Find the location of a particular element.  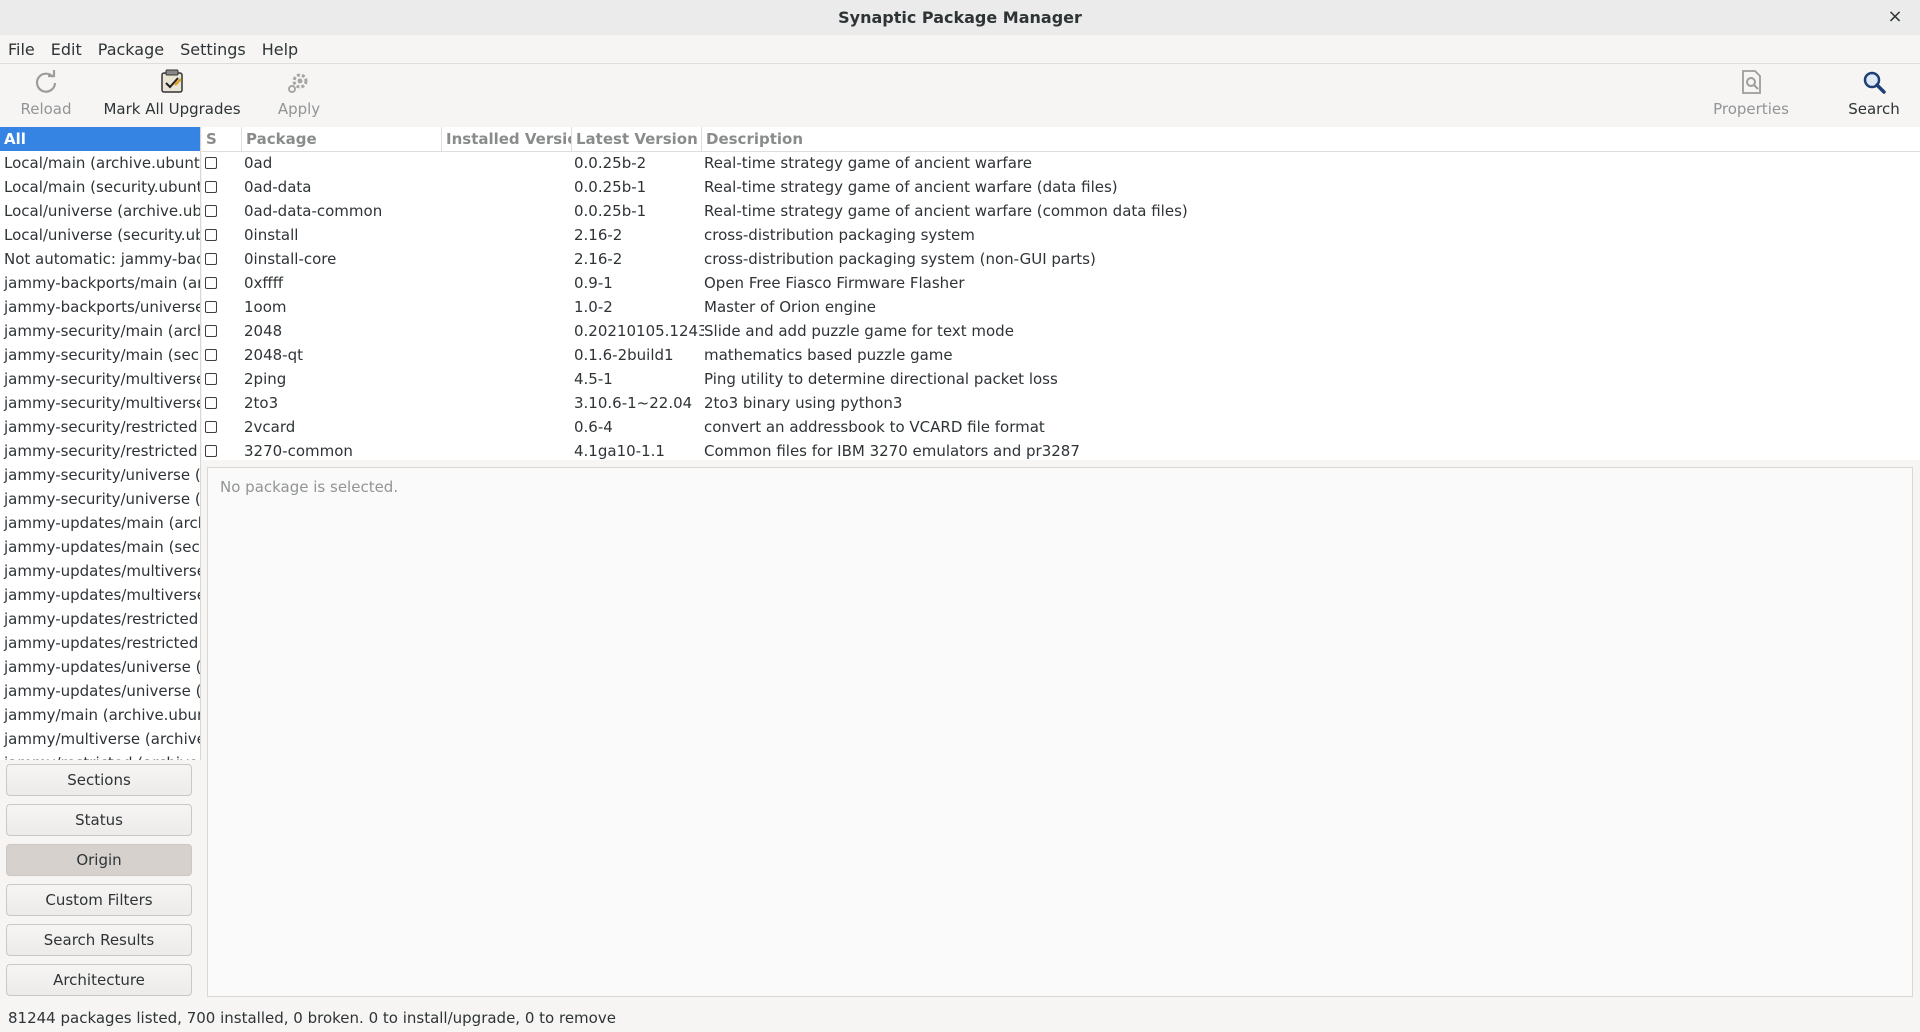

latest-version: 0.6-4 is located at coordinates (593, 427).